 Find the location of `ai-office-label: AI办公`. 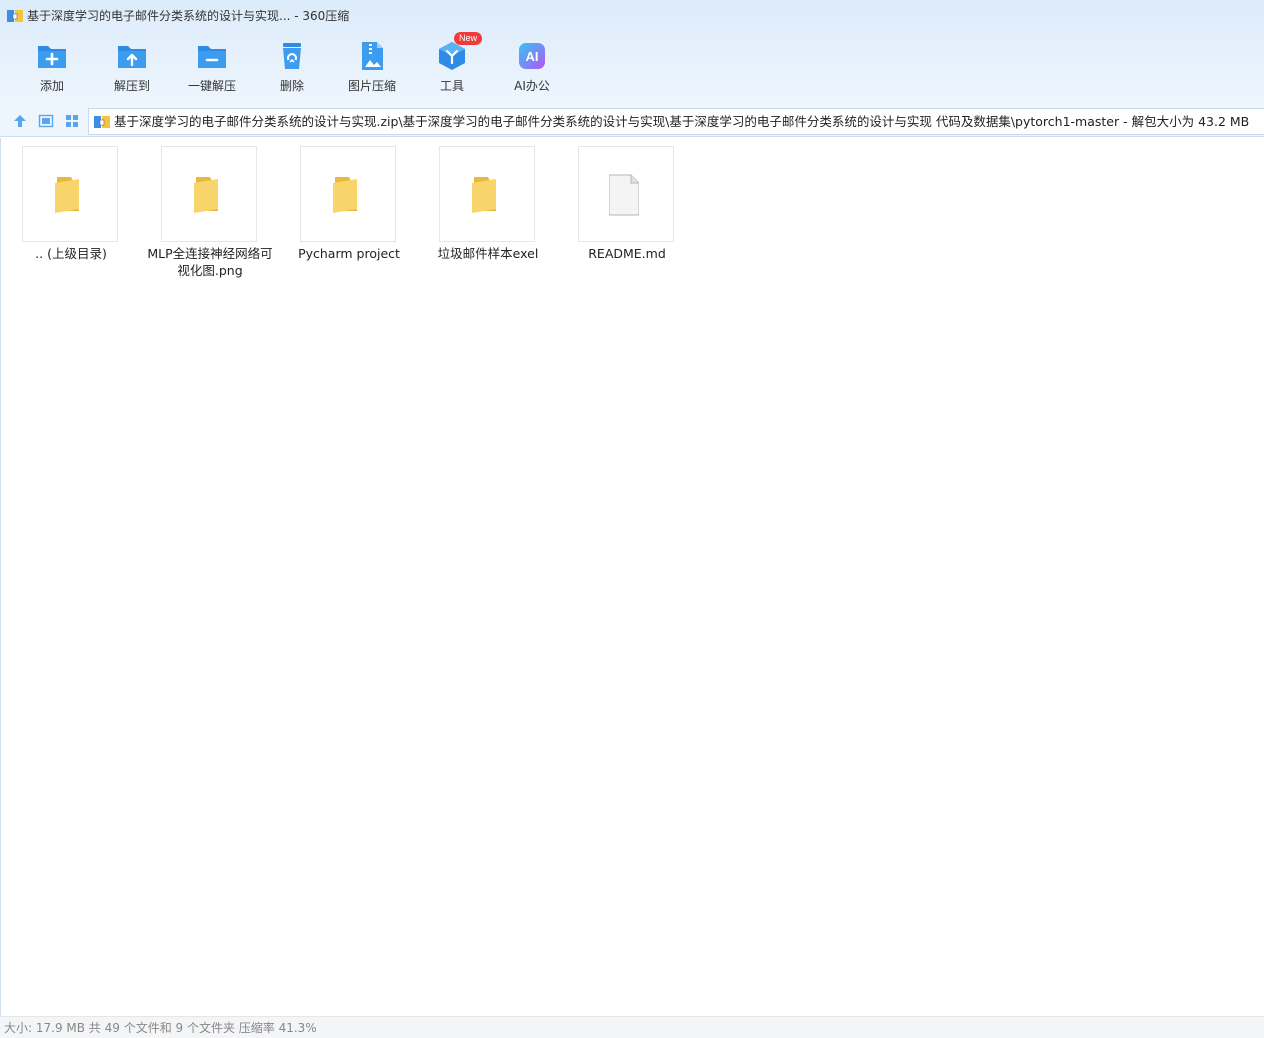

ai-office-label: AI办公 is located at coordinates (532, 86).